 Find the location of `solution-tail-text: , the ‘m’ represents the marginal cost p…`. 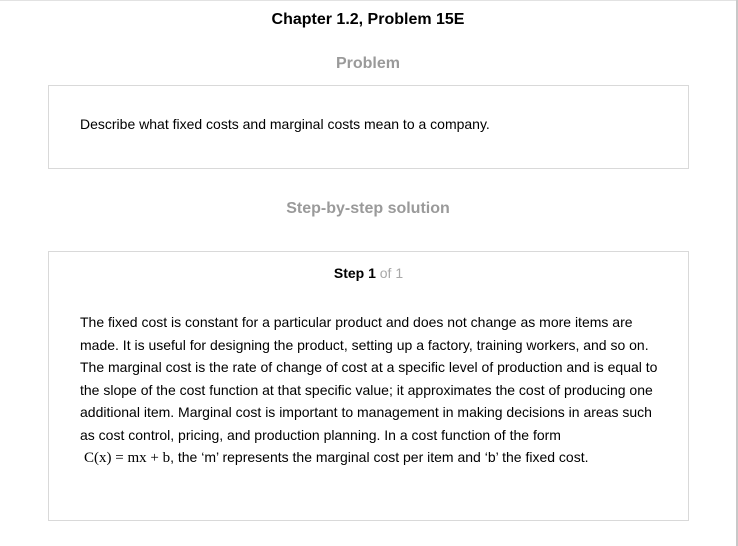

solution-tail-text: , the ‘m’ represents the marginal cost p… is located at coordinates (379, 457).